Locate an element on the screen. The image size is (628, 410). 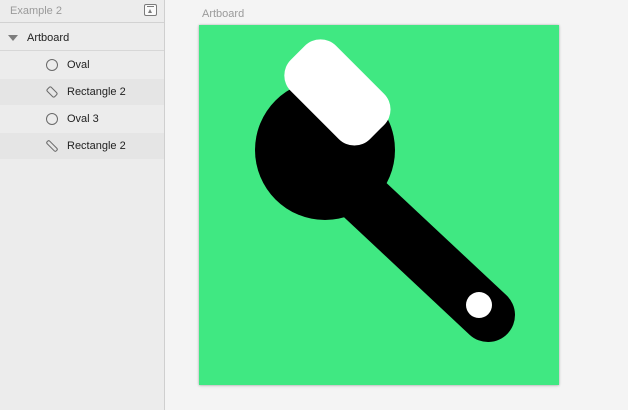
layer-label: Oval 3 is located at coordinates (83, 119).